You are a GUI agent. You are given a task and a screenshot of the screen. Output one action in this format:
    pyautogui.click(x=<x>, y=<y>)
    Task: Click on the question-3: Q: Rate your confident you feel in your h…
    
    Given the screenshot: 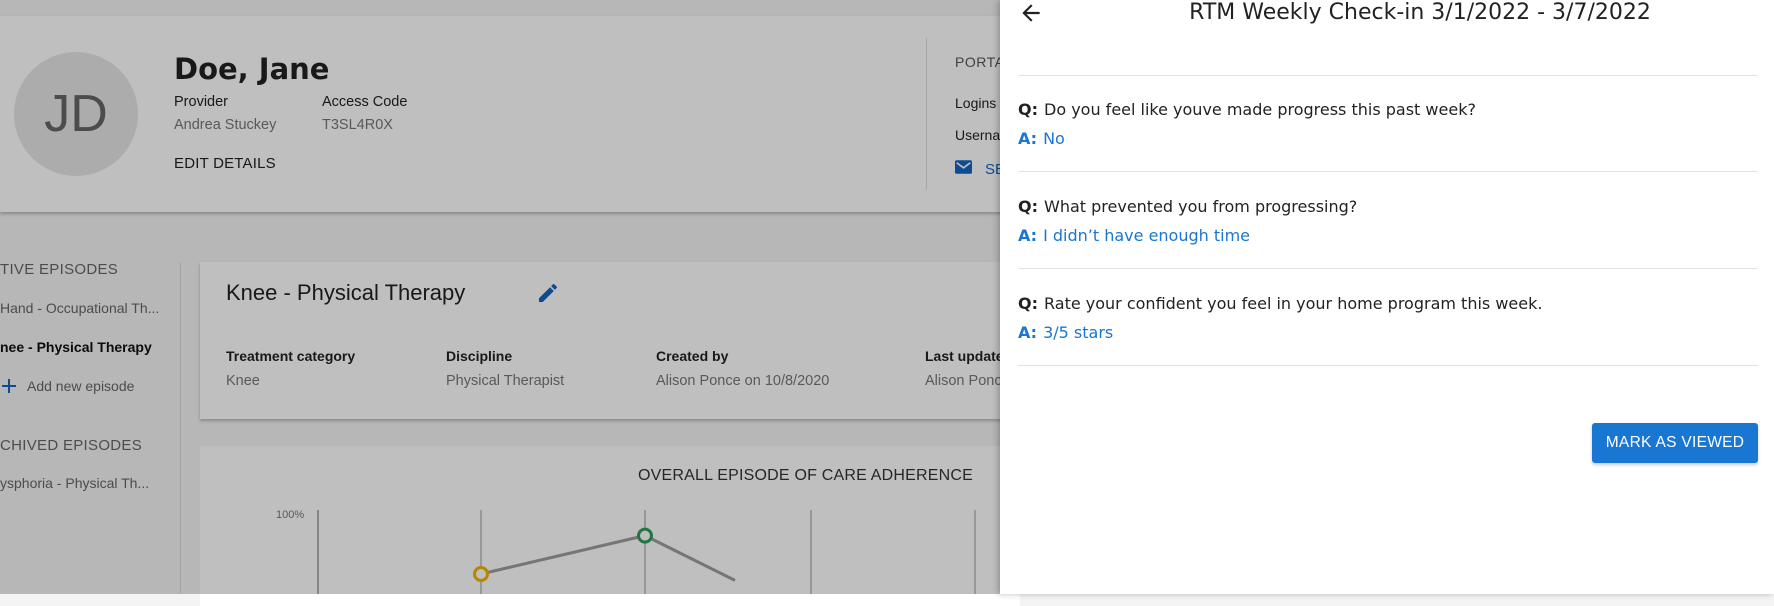 What is the action you would take?
    pyautogui.click(x=1280, y=303)
    